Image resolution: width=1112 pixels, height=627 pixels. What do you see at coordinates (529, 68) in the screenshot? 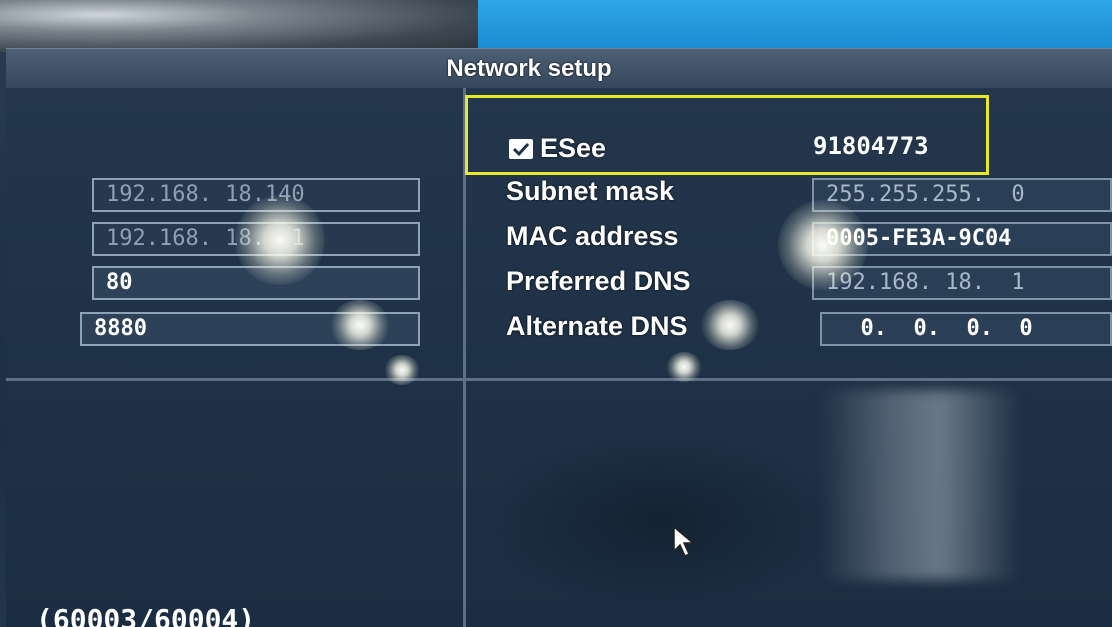
I see `window-title: Network setup` at bounding box center [529, 68].